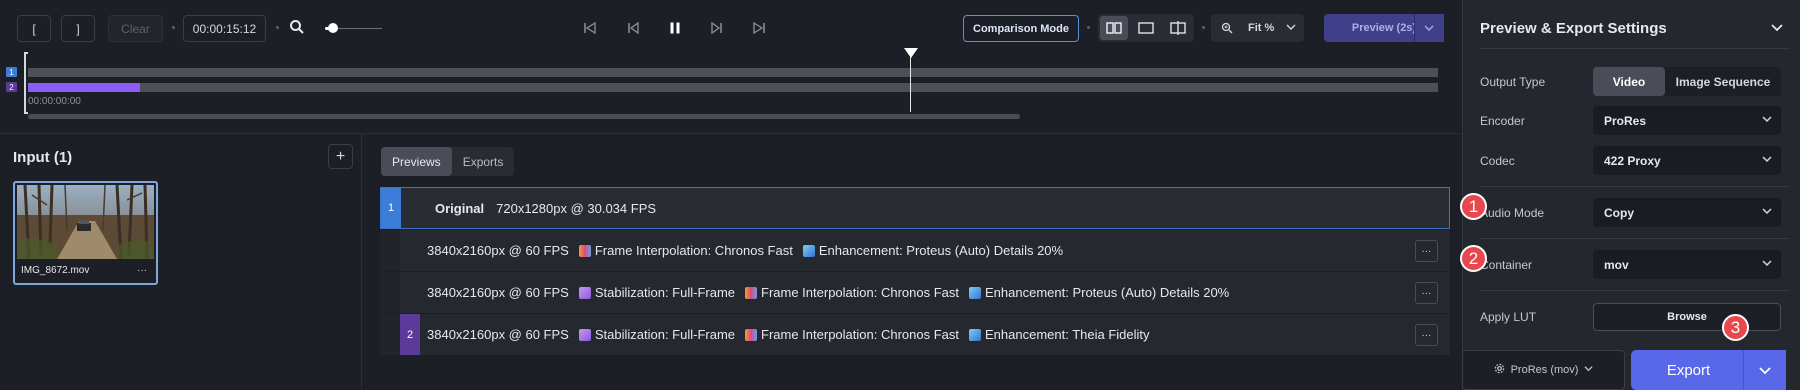  I want to click on export-panel-title: Preview & Export Settings, so click(1573, 28).